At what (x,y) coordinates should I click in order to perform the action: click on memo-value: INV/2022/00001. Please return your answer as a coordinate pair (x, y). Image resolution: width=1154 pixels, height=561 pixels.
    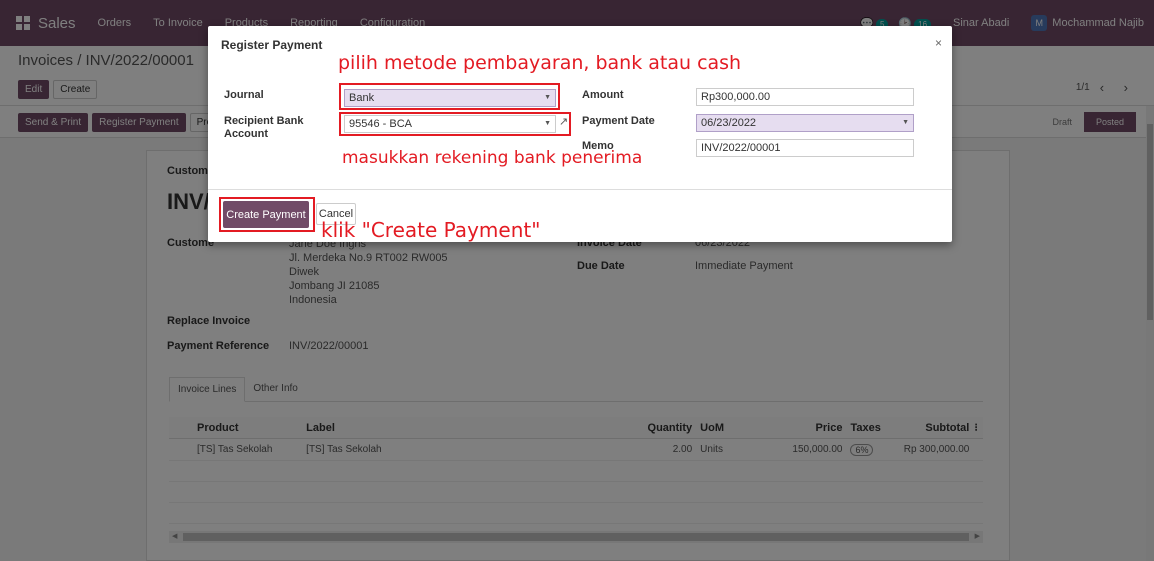
    Looking at the image, I should click on (741, 148).